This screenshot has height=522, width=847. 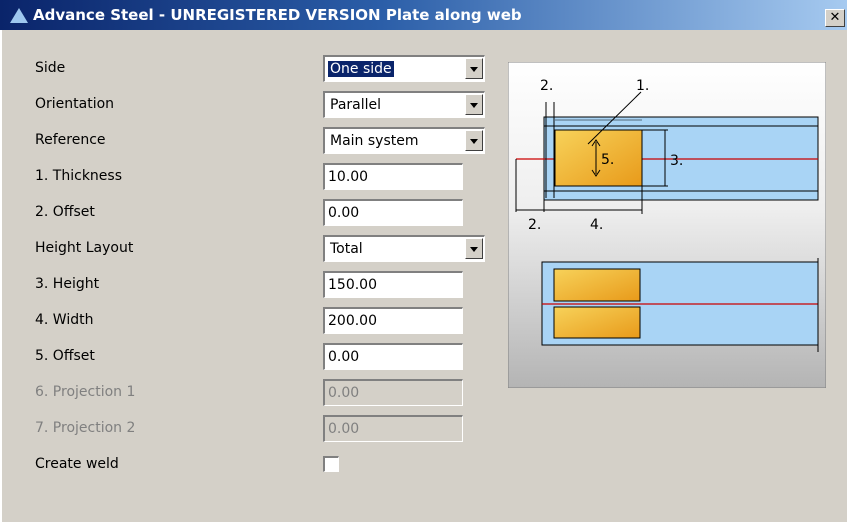 I want to click on offset2-input, so click(x=393, y=212).